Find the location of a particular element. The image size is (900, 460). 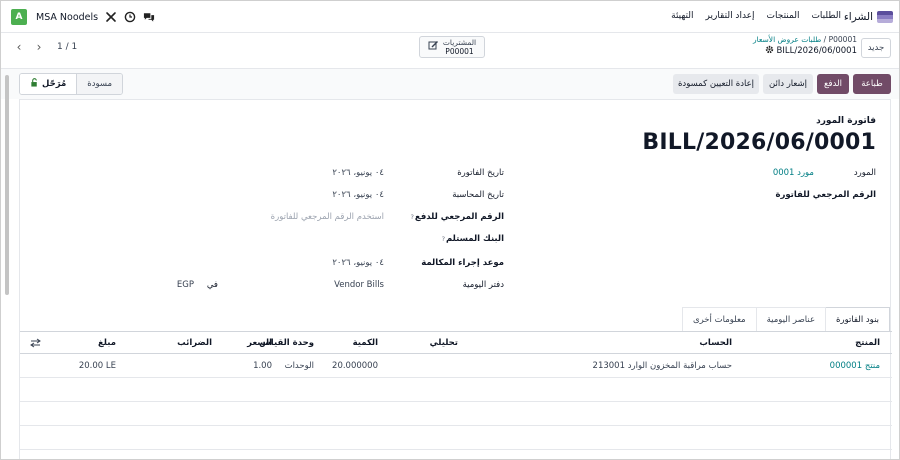

accounting-date-label: تاريخ المحاسبة is located at coordinates (478, 195).